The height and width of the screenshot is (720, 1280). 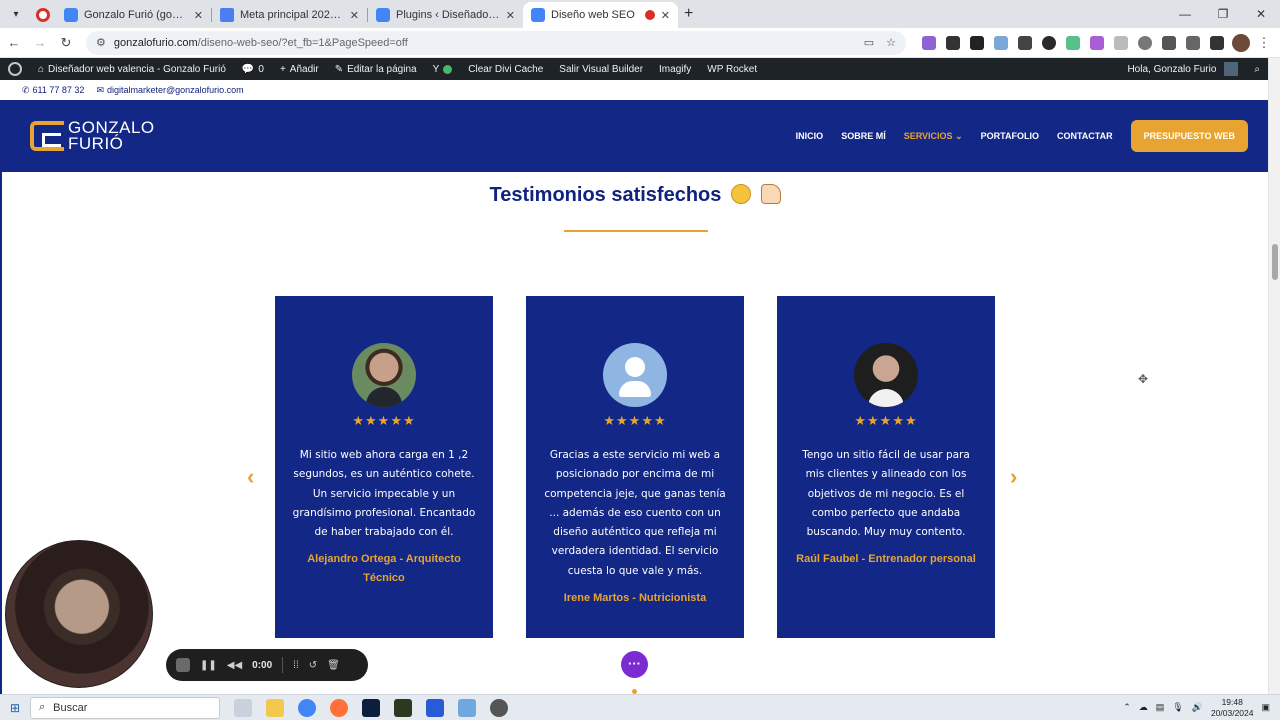 What do you see at coordinates (16, 14) in the screenshot?
I see `tab-search-button: ▾` at bounding box center [16, 14].